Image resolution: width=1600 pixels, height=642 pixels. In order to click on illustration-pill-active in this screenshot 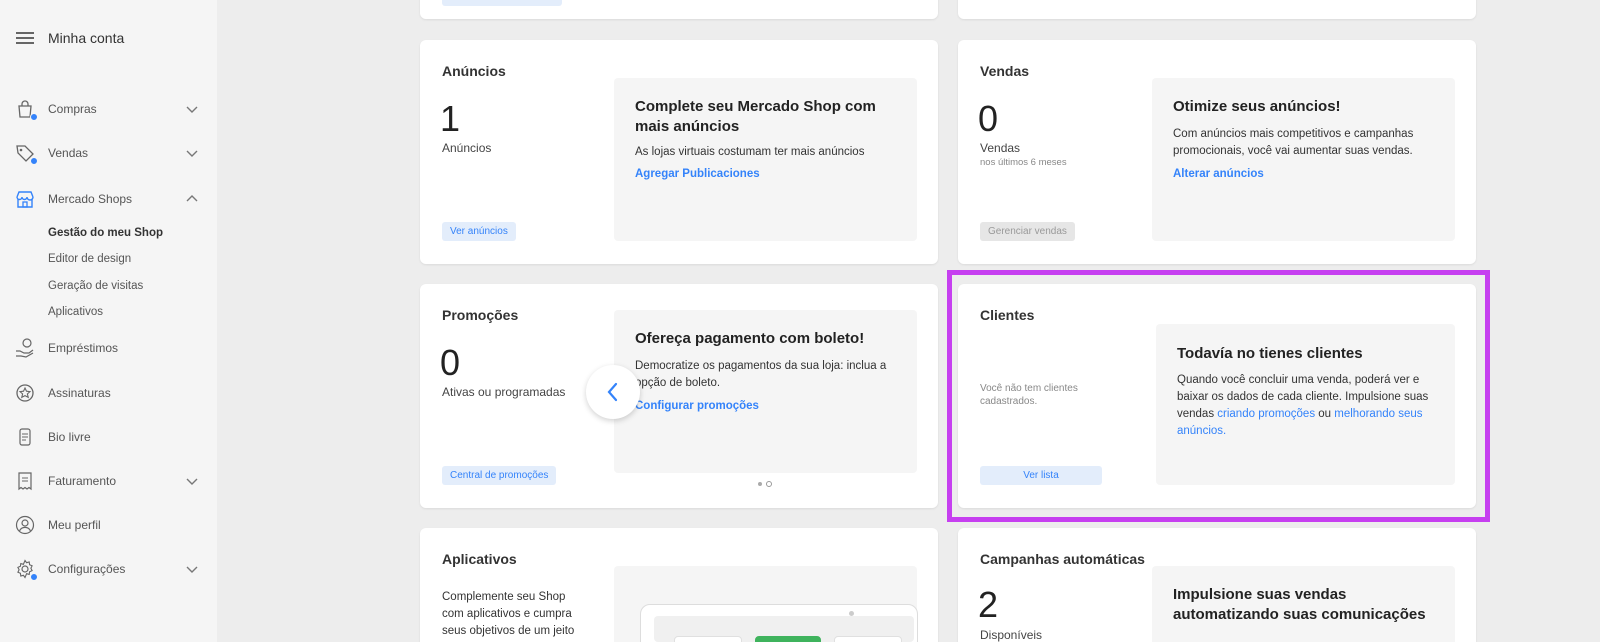, I will do `click(788, 639)`.